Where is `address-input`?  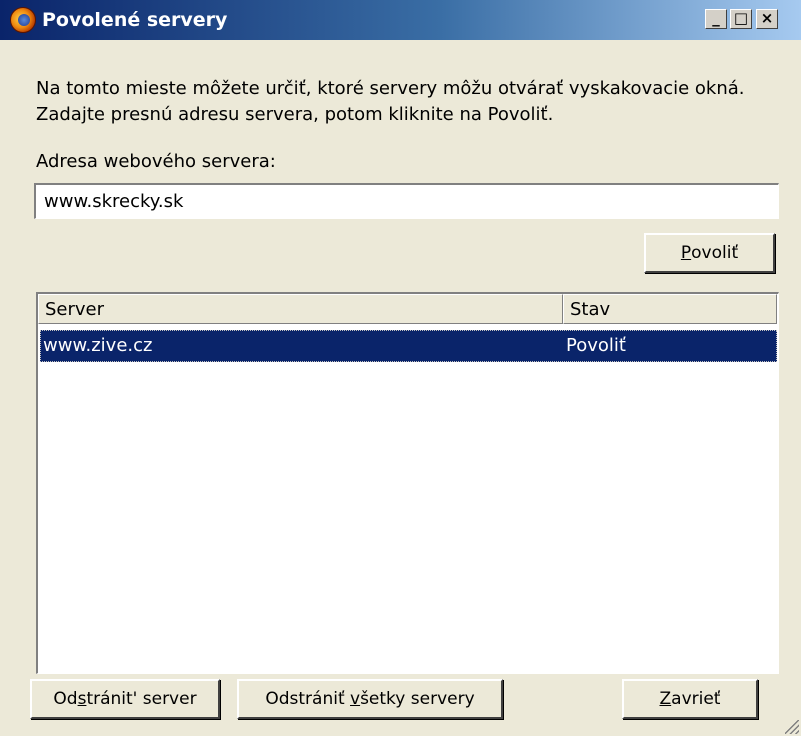 address-input is located at coordinates (406, 201).